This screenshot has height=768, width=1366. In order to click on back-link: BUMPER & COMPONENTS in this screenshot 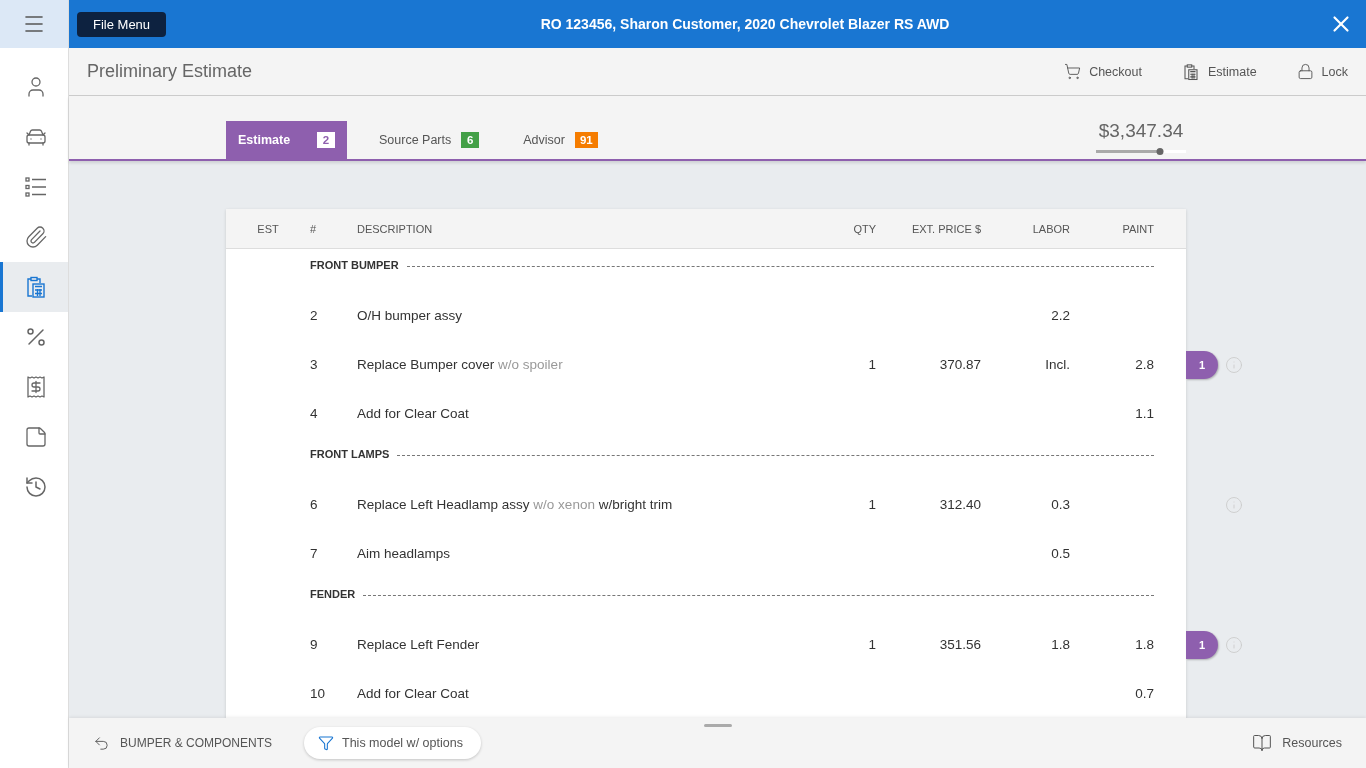, I will do `click(182, 743)`.